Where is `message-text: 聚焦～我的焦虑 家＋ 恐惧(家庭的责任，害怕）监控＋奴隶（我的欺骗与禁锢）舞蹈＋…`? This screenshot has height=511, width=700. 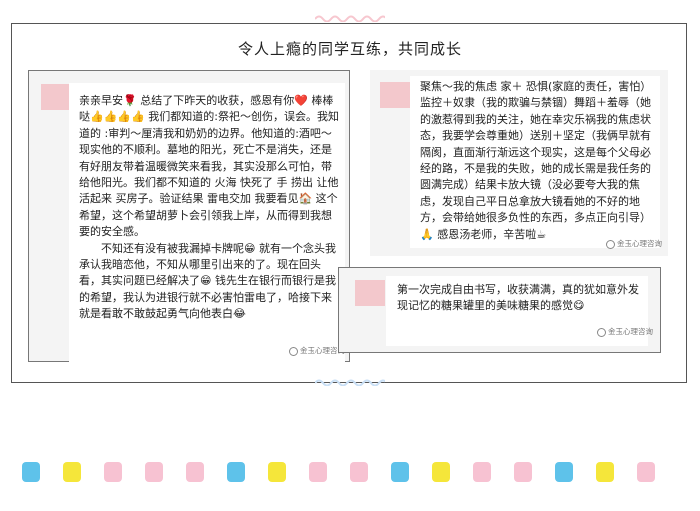 message-text: 聚焦～我的焦虑 家＋ 恐惧(家庭的责任，害怕）监控＋奴隶（我的欺骗与禁锢）舞蹈＋… is located at coordinates (536, 160).